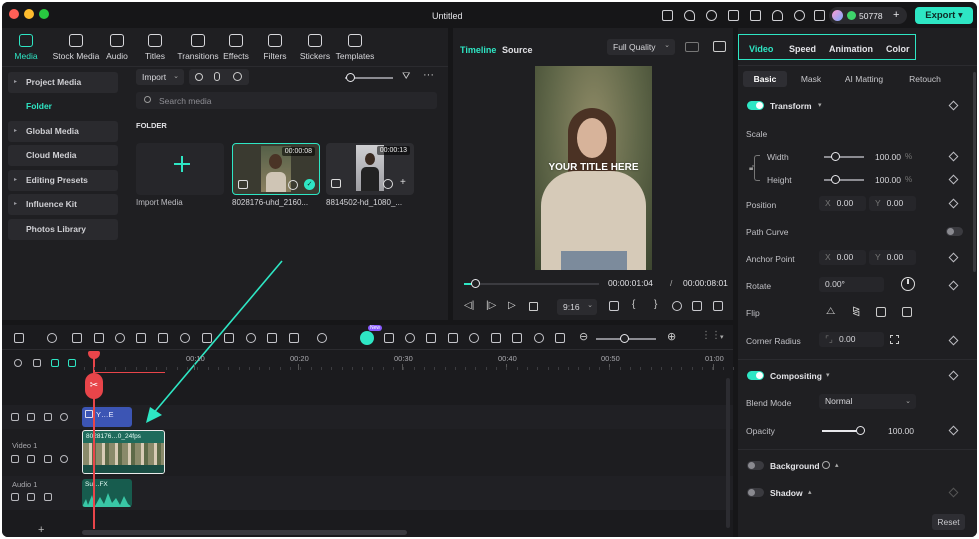  I want to click on ai-copilot-icon, so click(367, 338).